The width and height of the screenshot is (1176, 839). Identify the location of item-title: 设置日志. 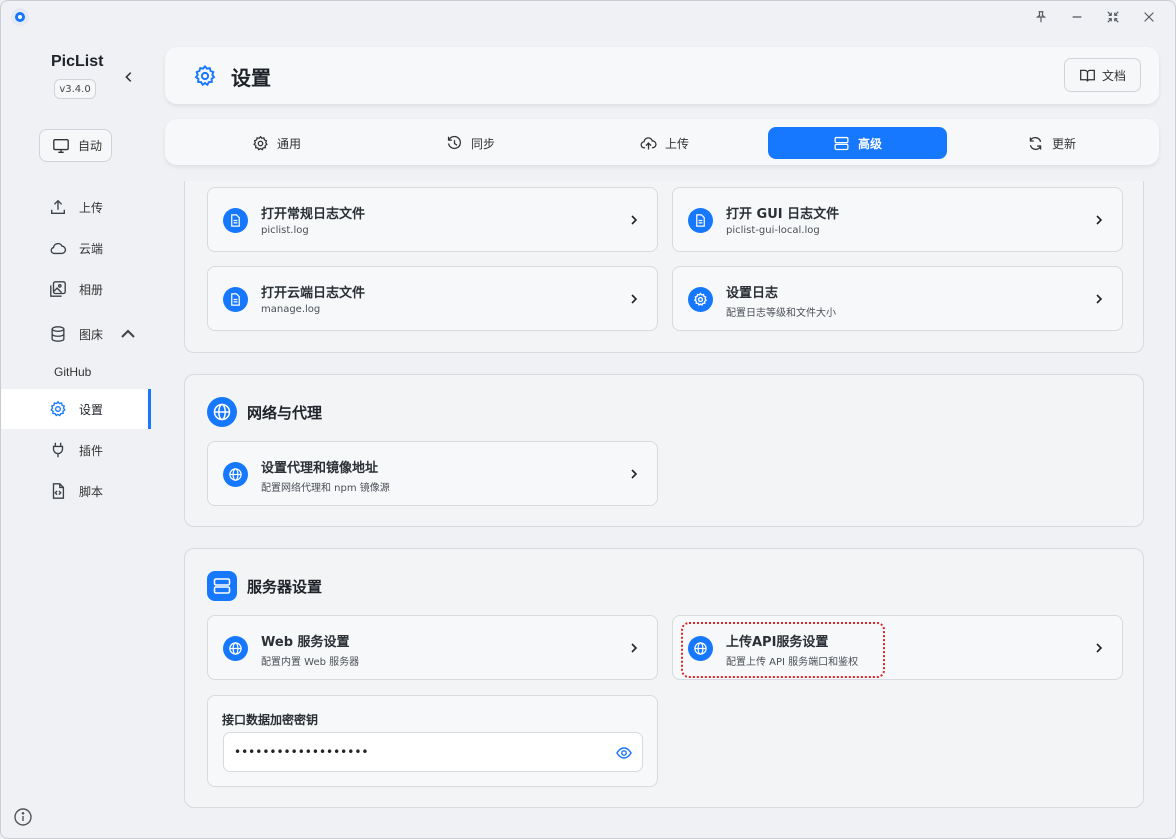
(752, 293).